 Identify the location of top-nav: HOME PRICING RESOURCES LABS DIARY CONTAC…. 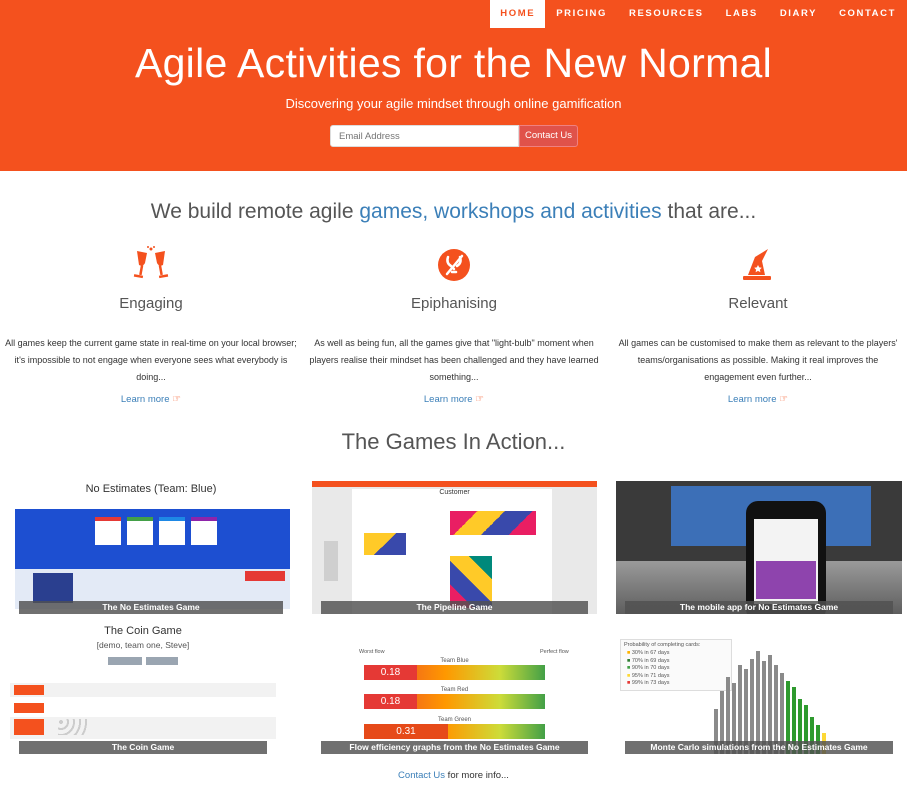
(698, 14).